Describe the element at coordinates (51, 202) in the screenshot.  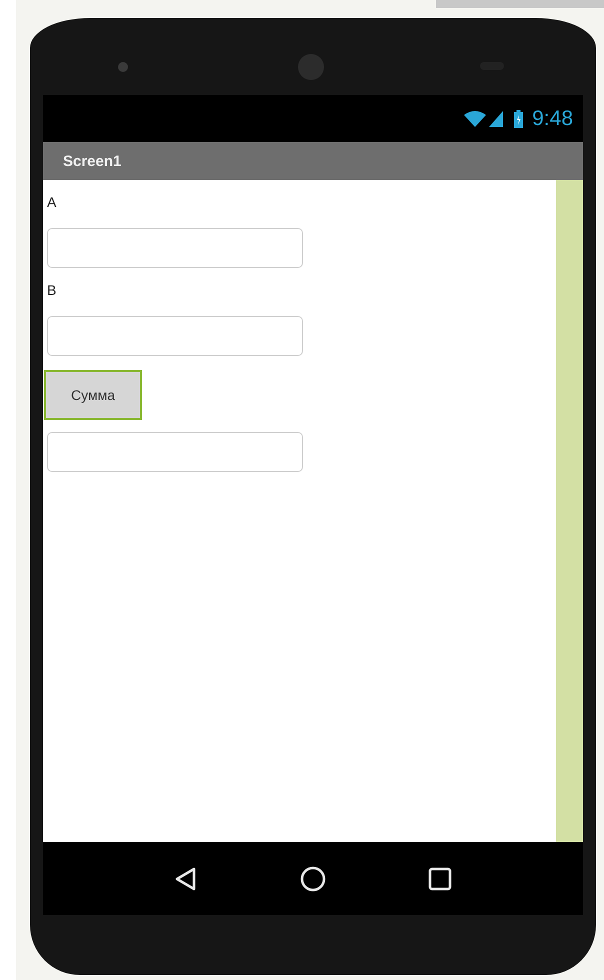
I see `label-text: A` at that location.